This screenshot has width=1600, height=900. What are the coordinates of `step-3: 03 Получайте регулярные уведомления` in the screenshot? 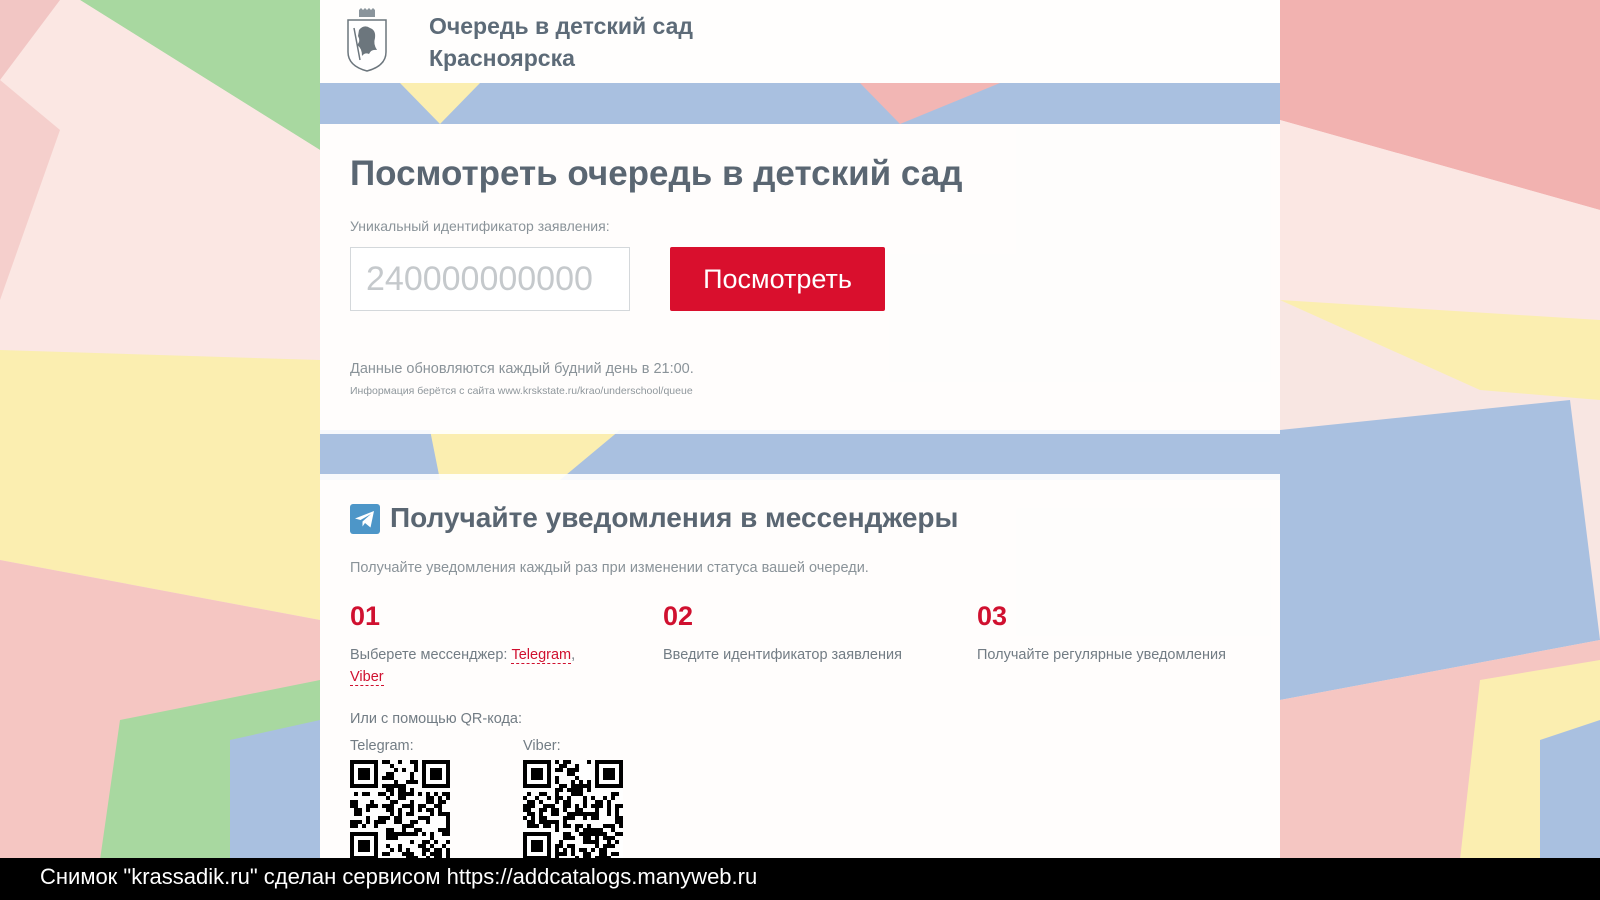 It's located at (1127, 633).